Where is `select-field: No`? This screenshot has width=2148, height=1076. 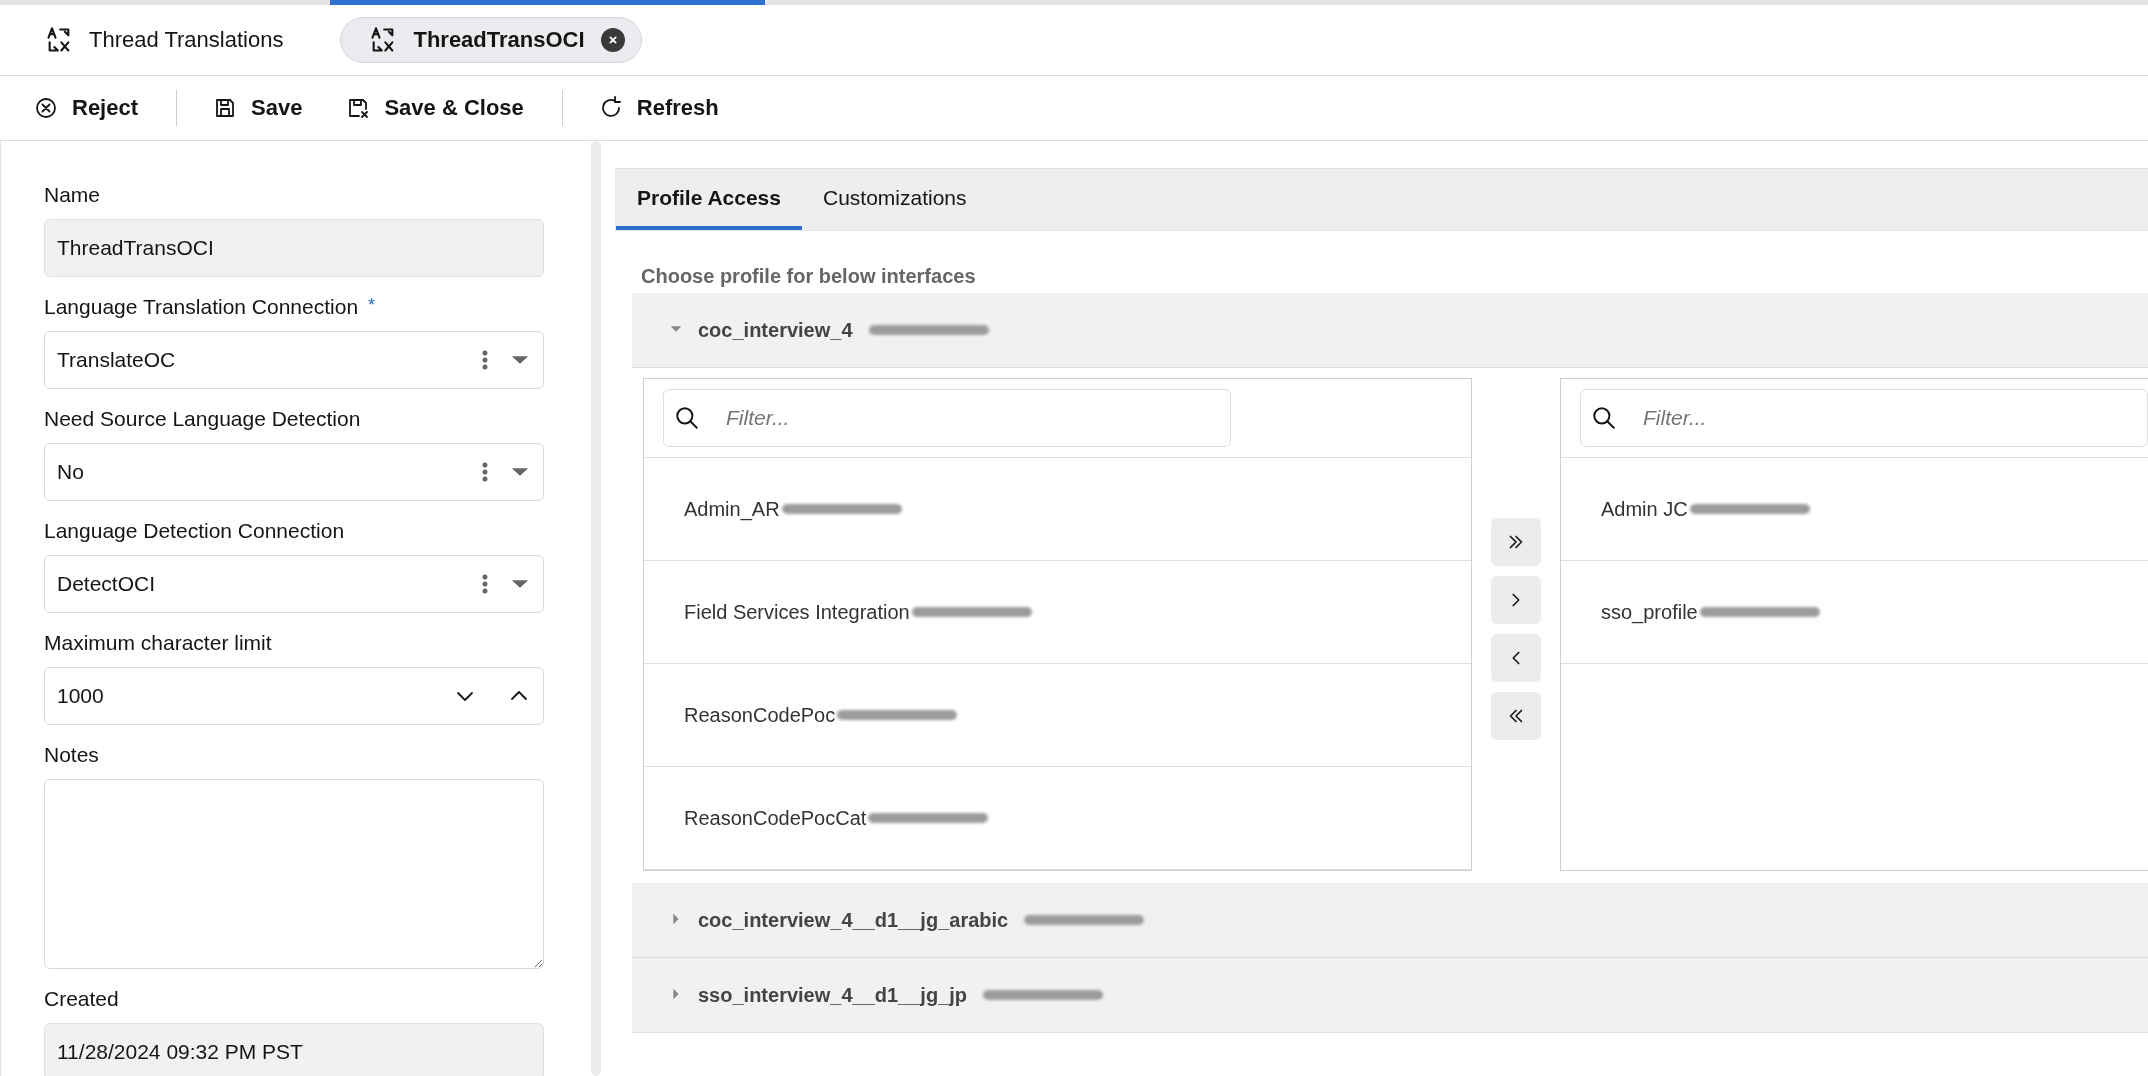
select-field: No is located at coordinates (294, 472).